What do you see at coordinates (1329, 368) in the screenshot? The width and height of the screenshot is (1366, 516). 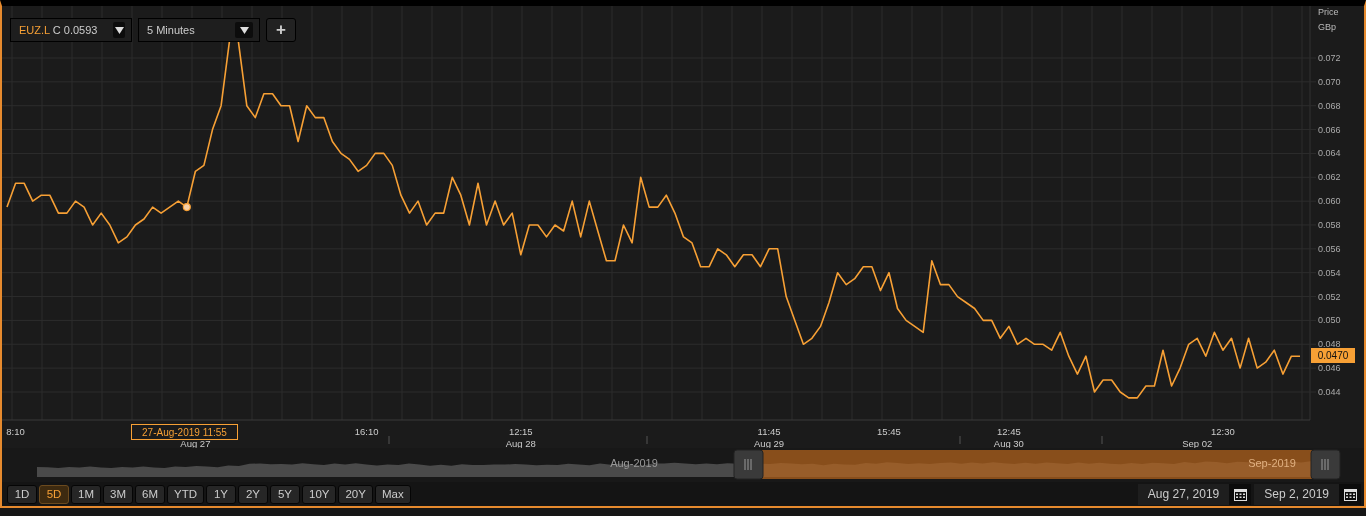 I see `y-axis-label: 0.046` at bounding box center [1329, 368].